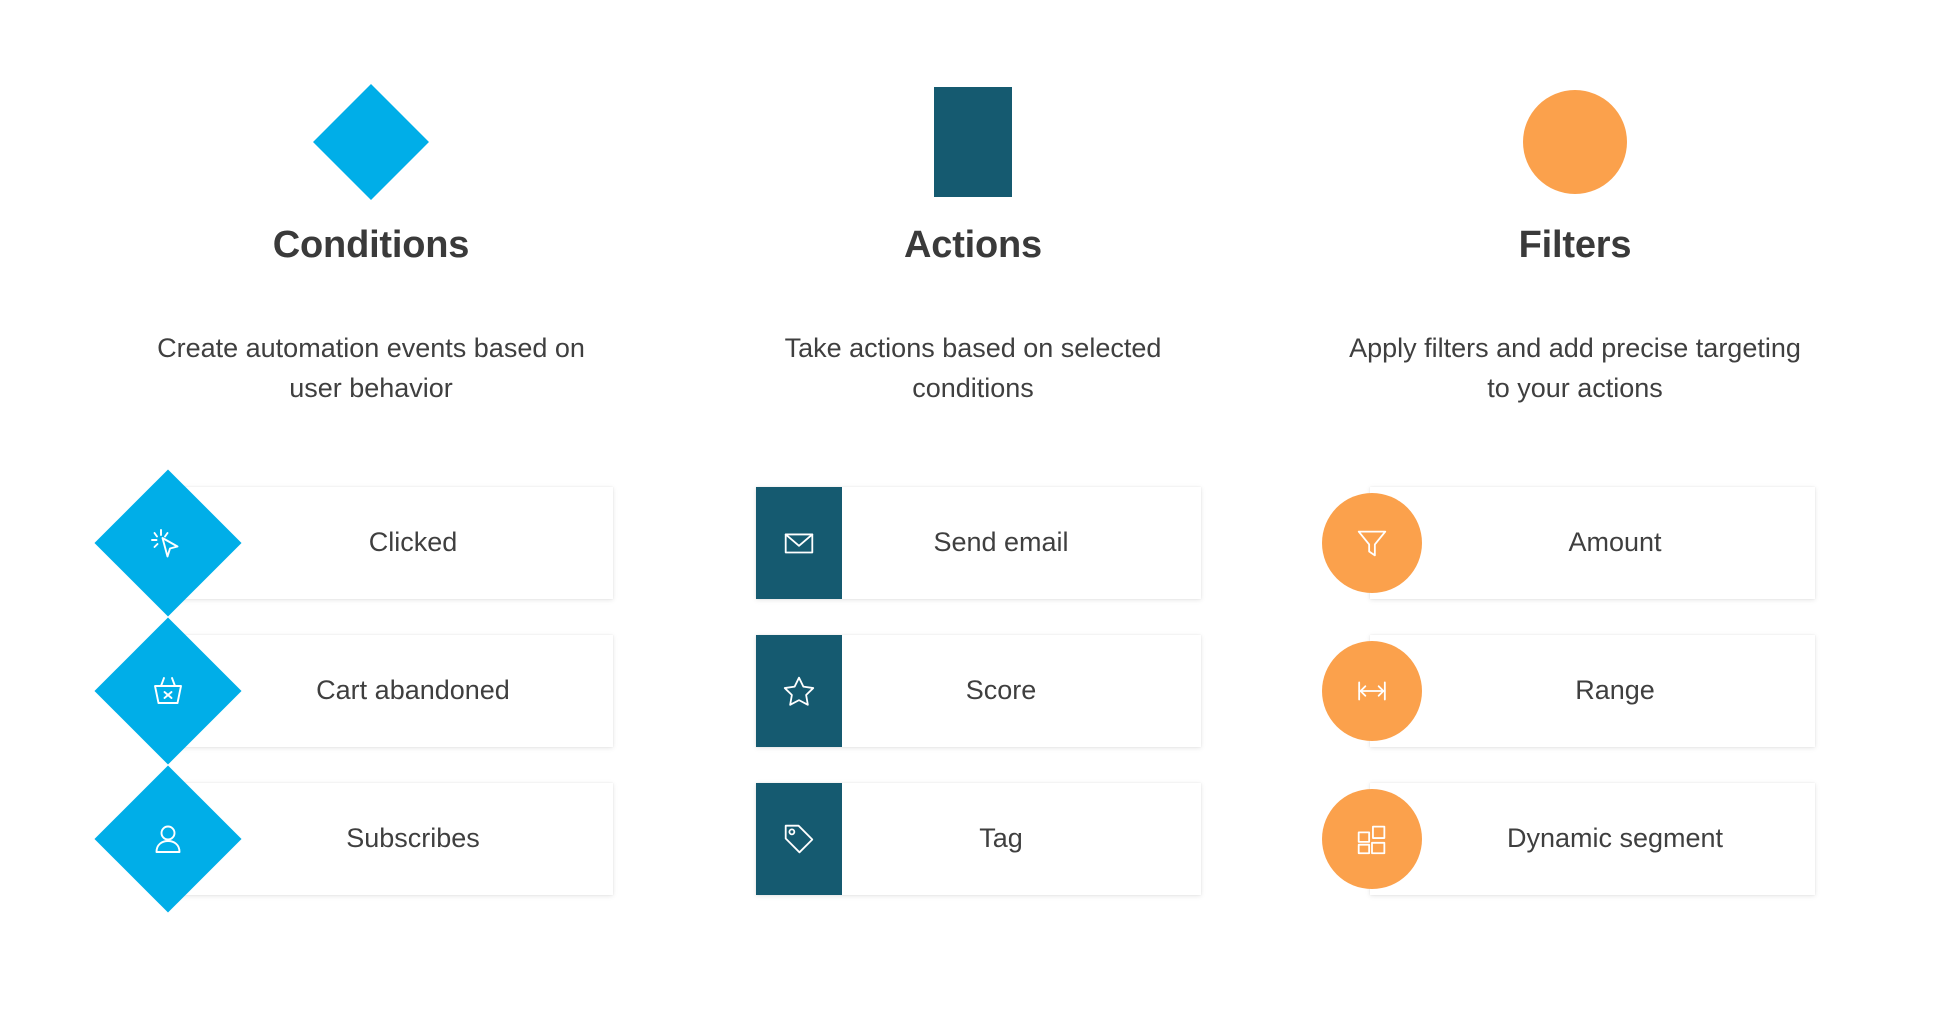 The height and width of the screenshot is (1036, 1946). What do you see at coordinates (973, 245) in the screenshot?
I see `column-title-actions: Actions` at bounding box center [973, 245].